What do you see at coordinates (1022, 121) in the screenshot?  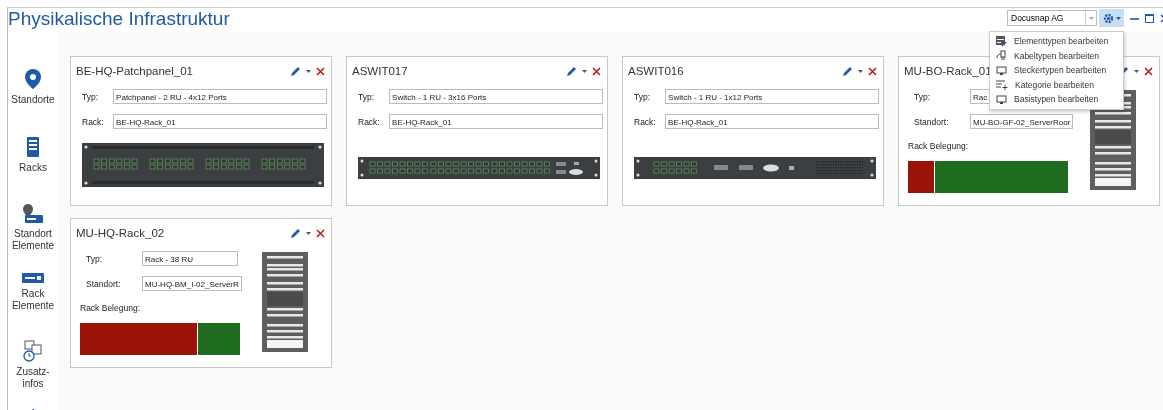 I see `text-field: MU-BO-GF-02_ServerRoor` at bounding box center [1022, 121].